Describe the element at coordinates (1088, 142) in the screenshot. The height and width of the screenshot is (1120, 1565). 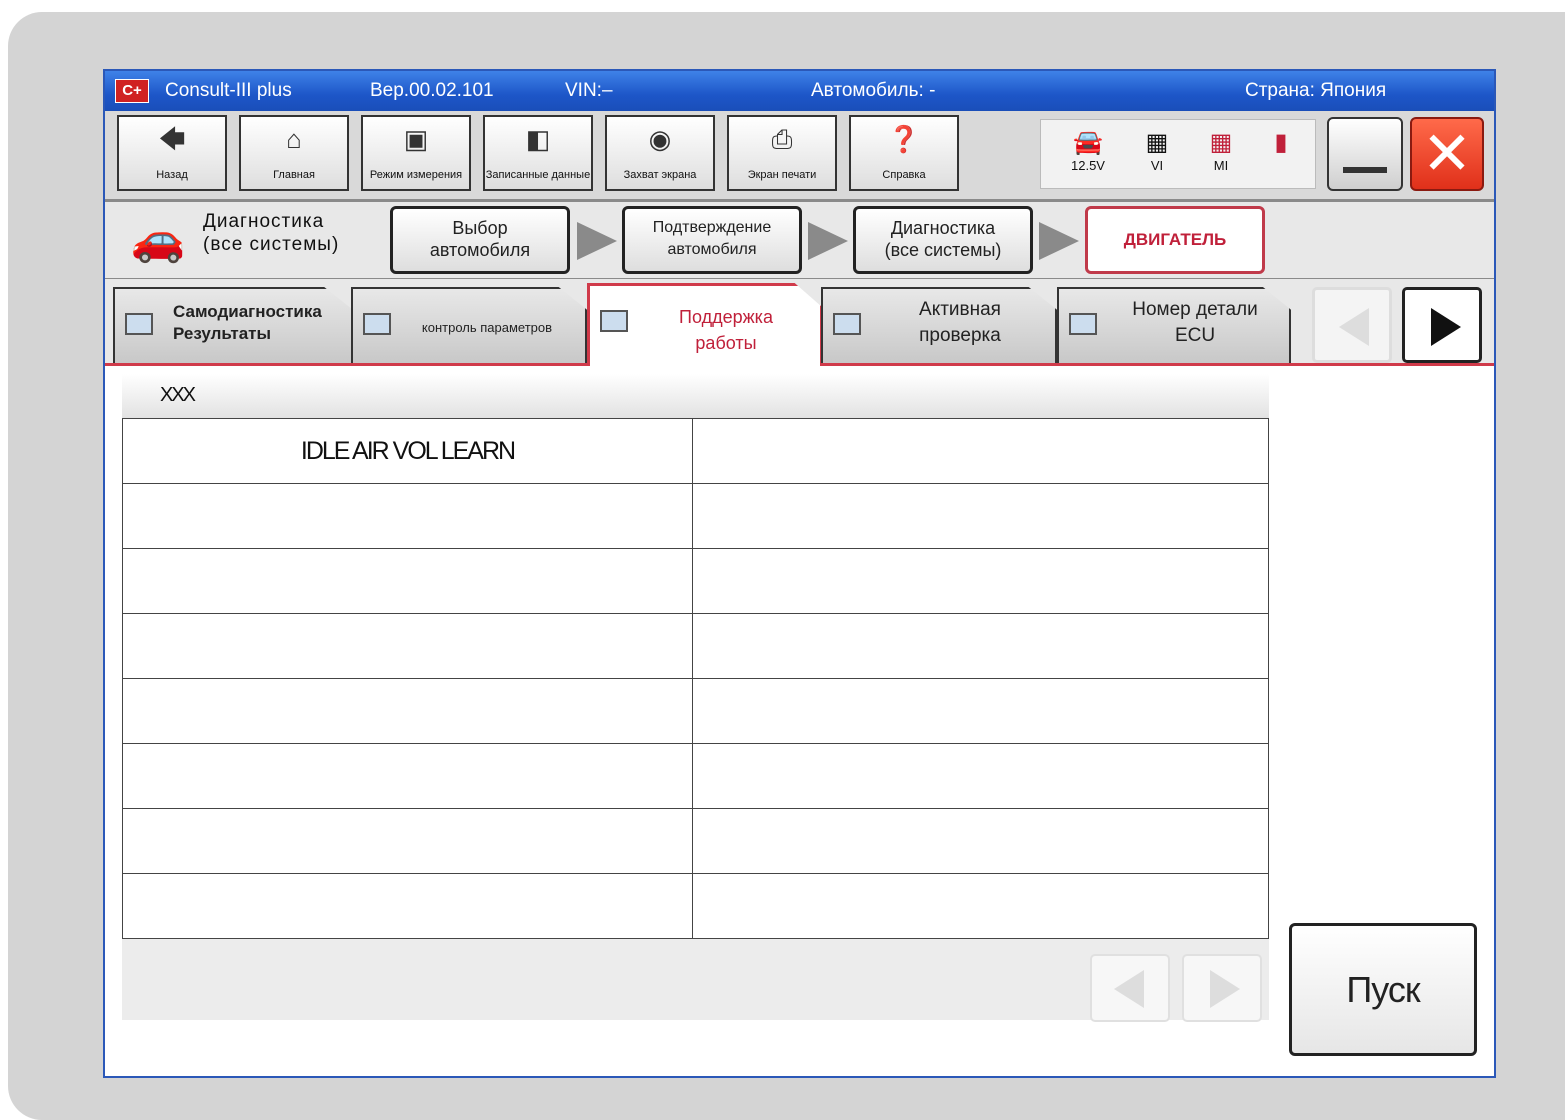
I see `car-battery-icon: 🚘` at that location.